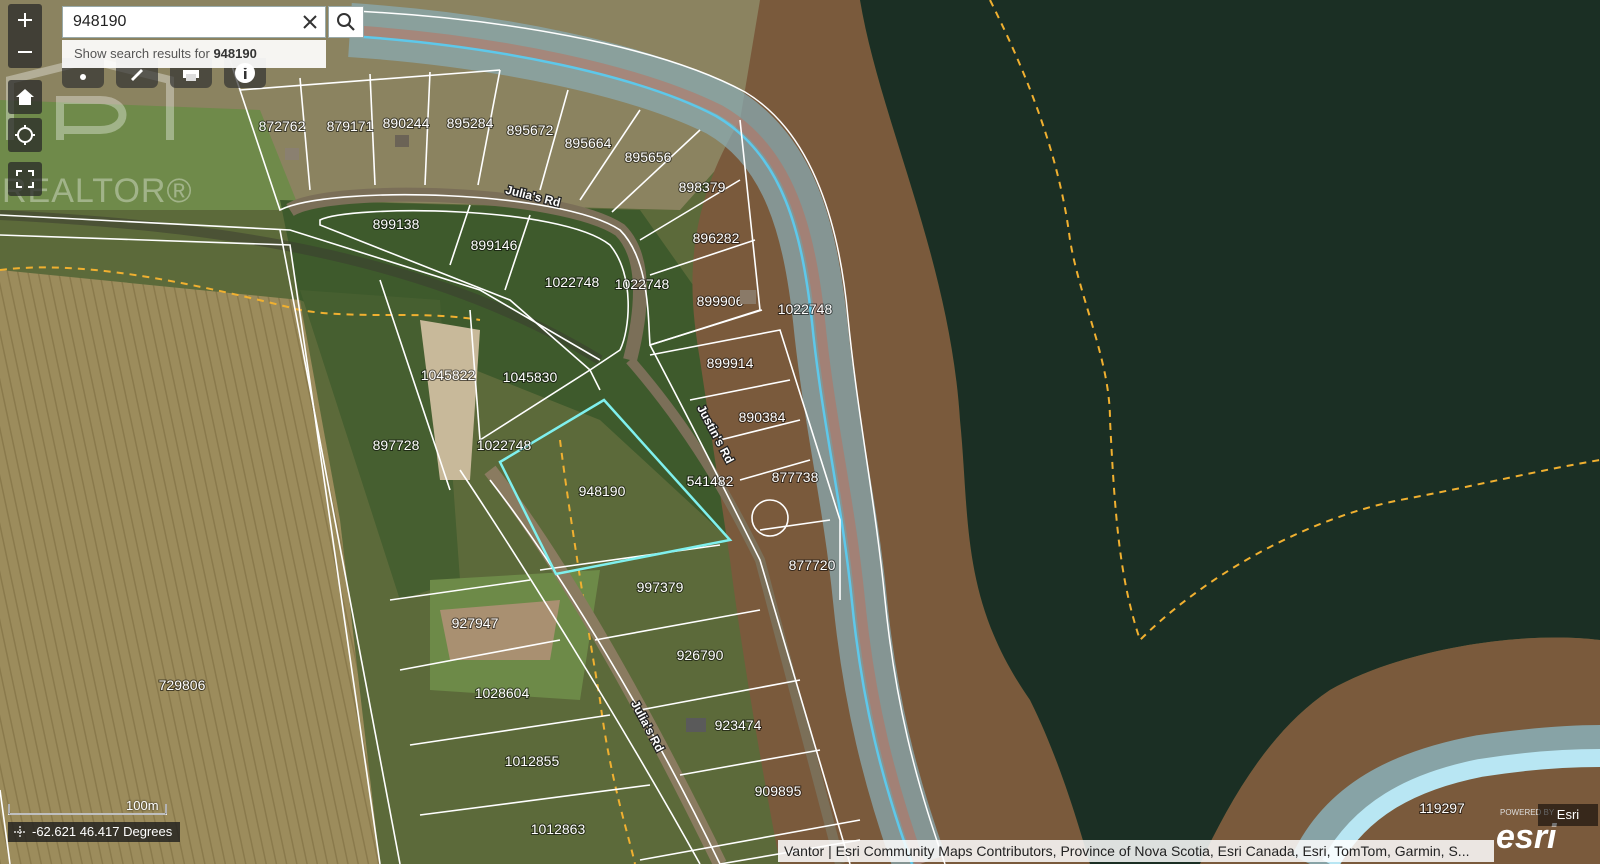  I want to click on locate-icon, so click(25, 135).